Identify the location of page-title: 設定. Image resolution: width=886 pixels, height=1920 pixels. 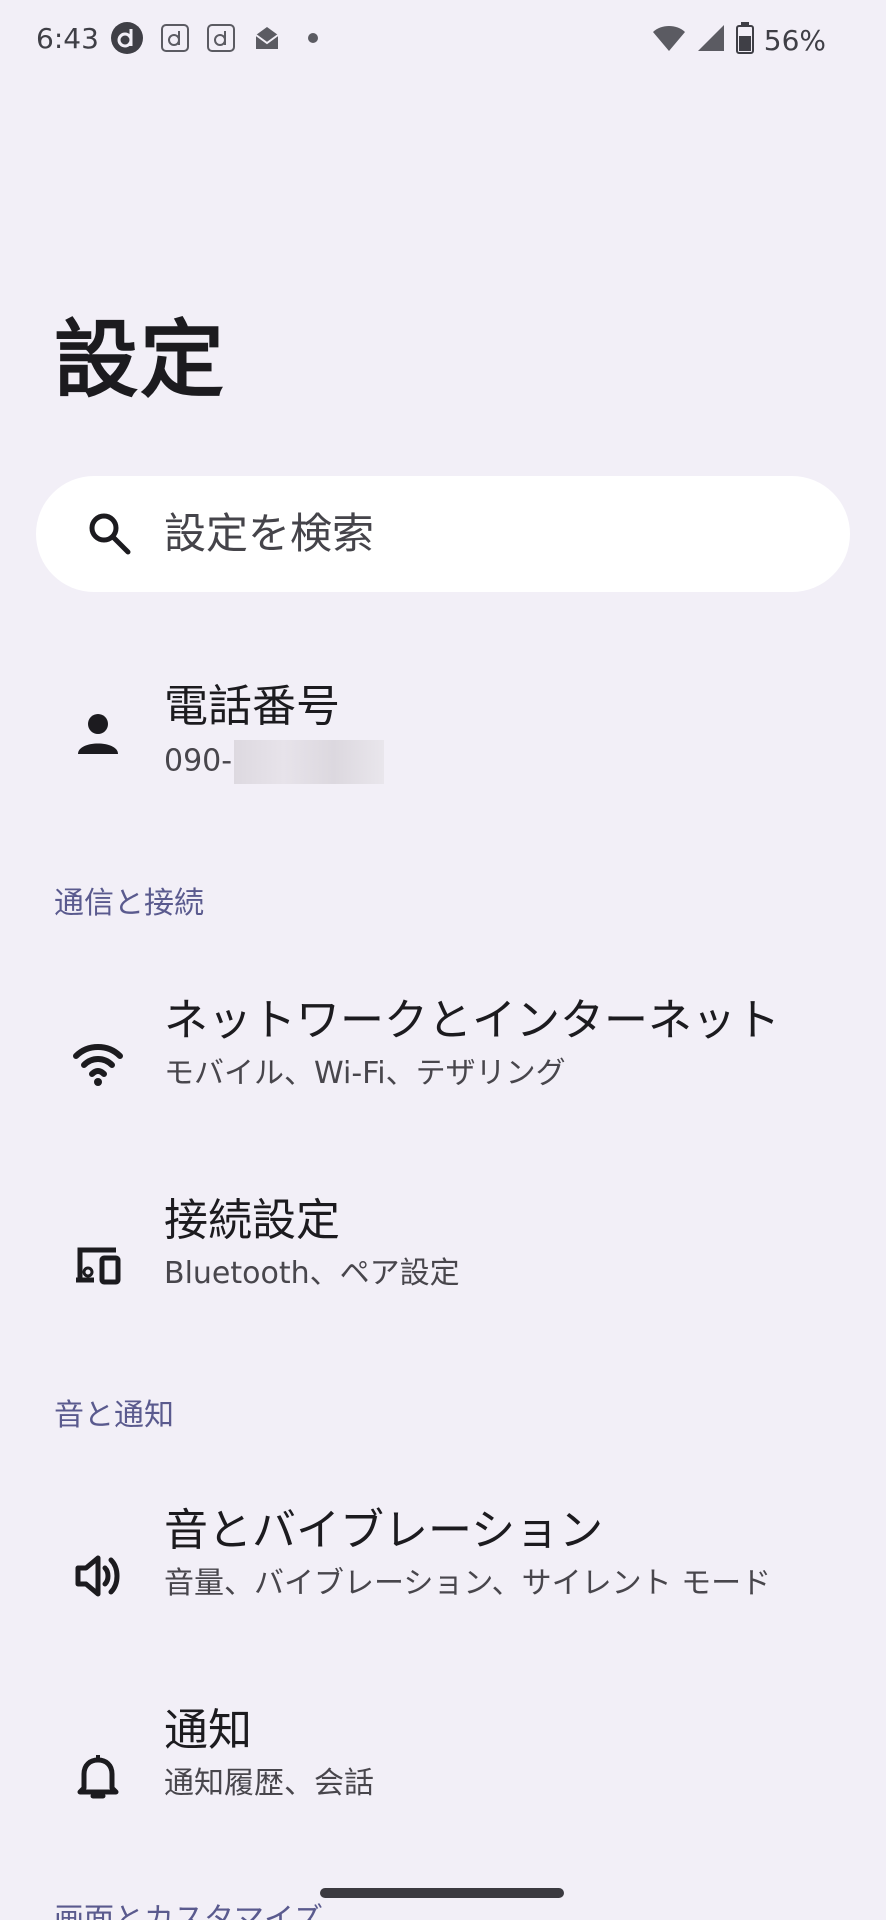
(140, 360).